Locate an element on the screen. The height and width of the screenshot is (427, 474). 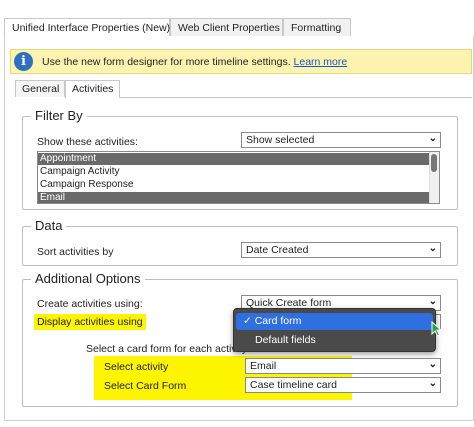
display-dropdown-menu: ✓ Card form Default fields is located at coordinates (334, 330).